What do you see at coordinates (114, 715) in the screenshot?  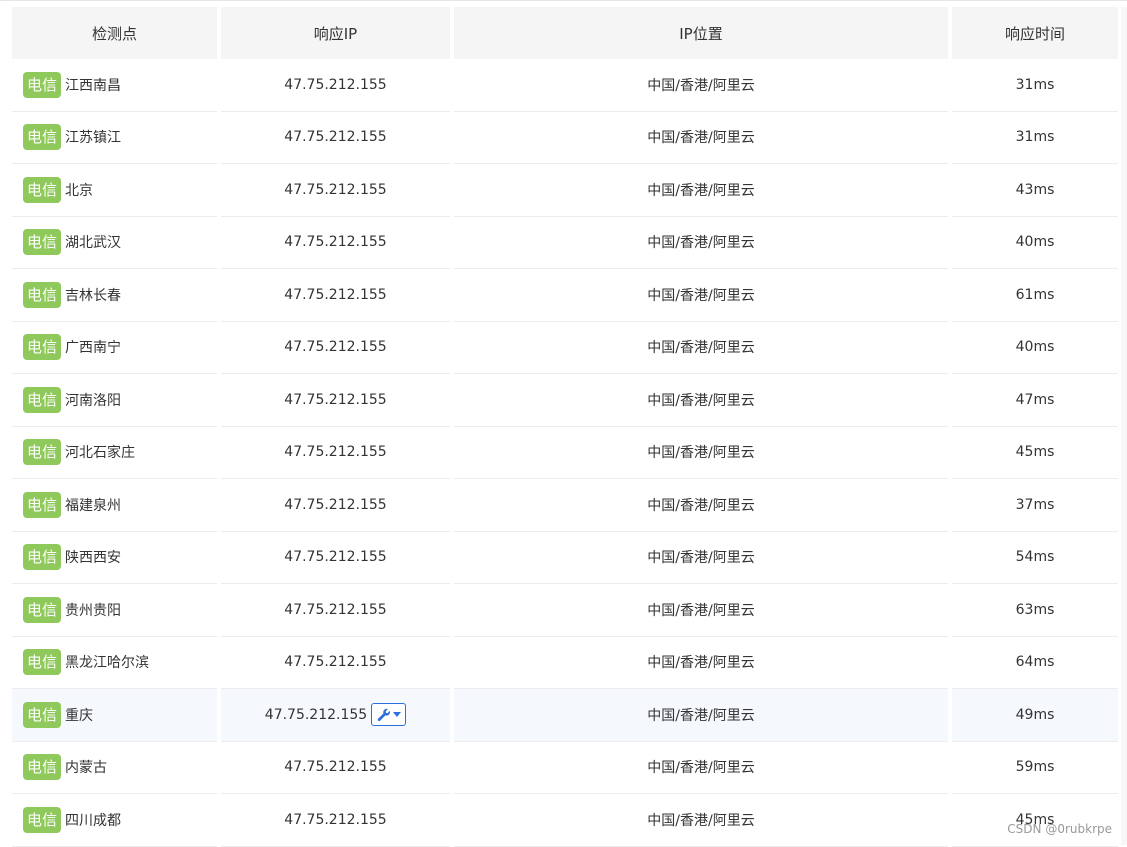 I see `probe-cell: 电信 重庆` at bounding box center [114, 715].